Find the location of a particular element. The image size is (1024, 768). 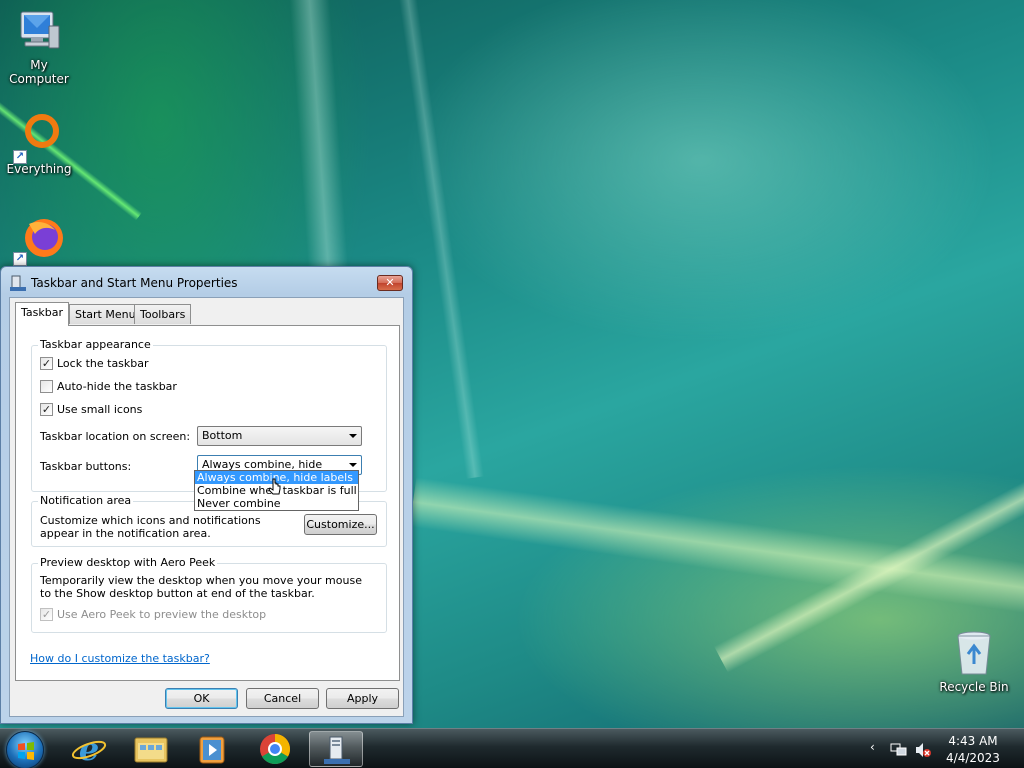

lock-taskbar-checkbox-row: ✓ Lock the taskbar is located at coordinates (94, 363).